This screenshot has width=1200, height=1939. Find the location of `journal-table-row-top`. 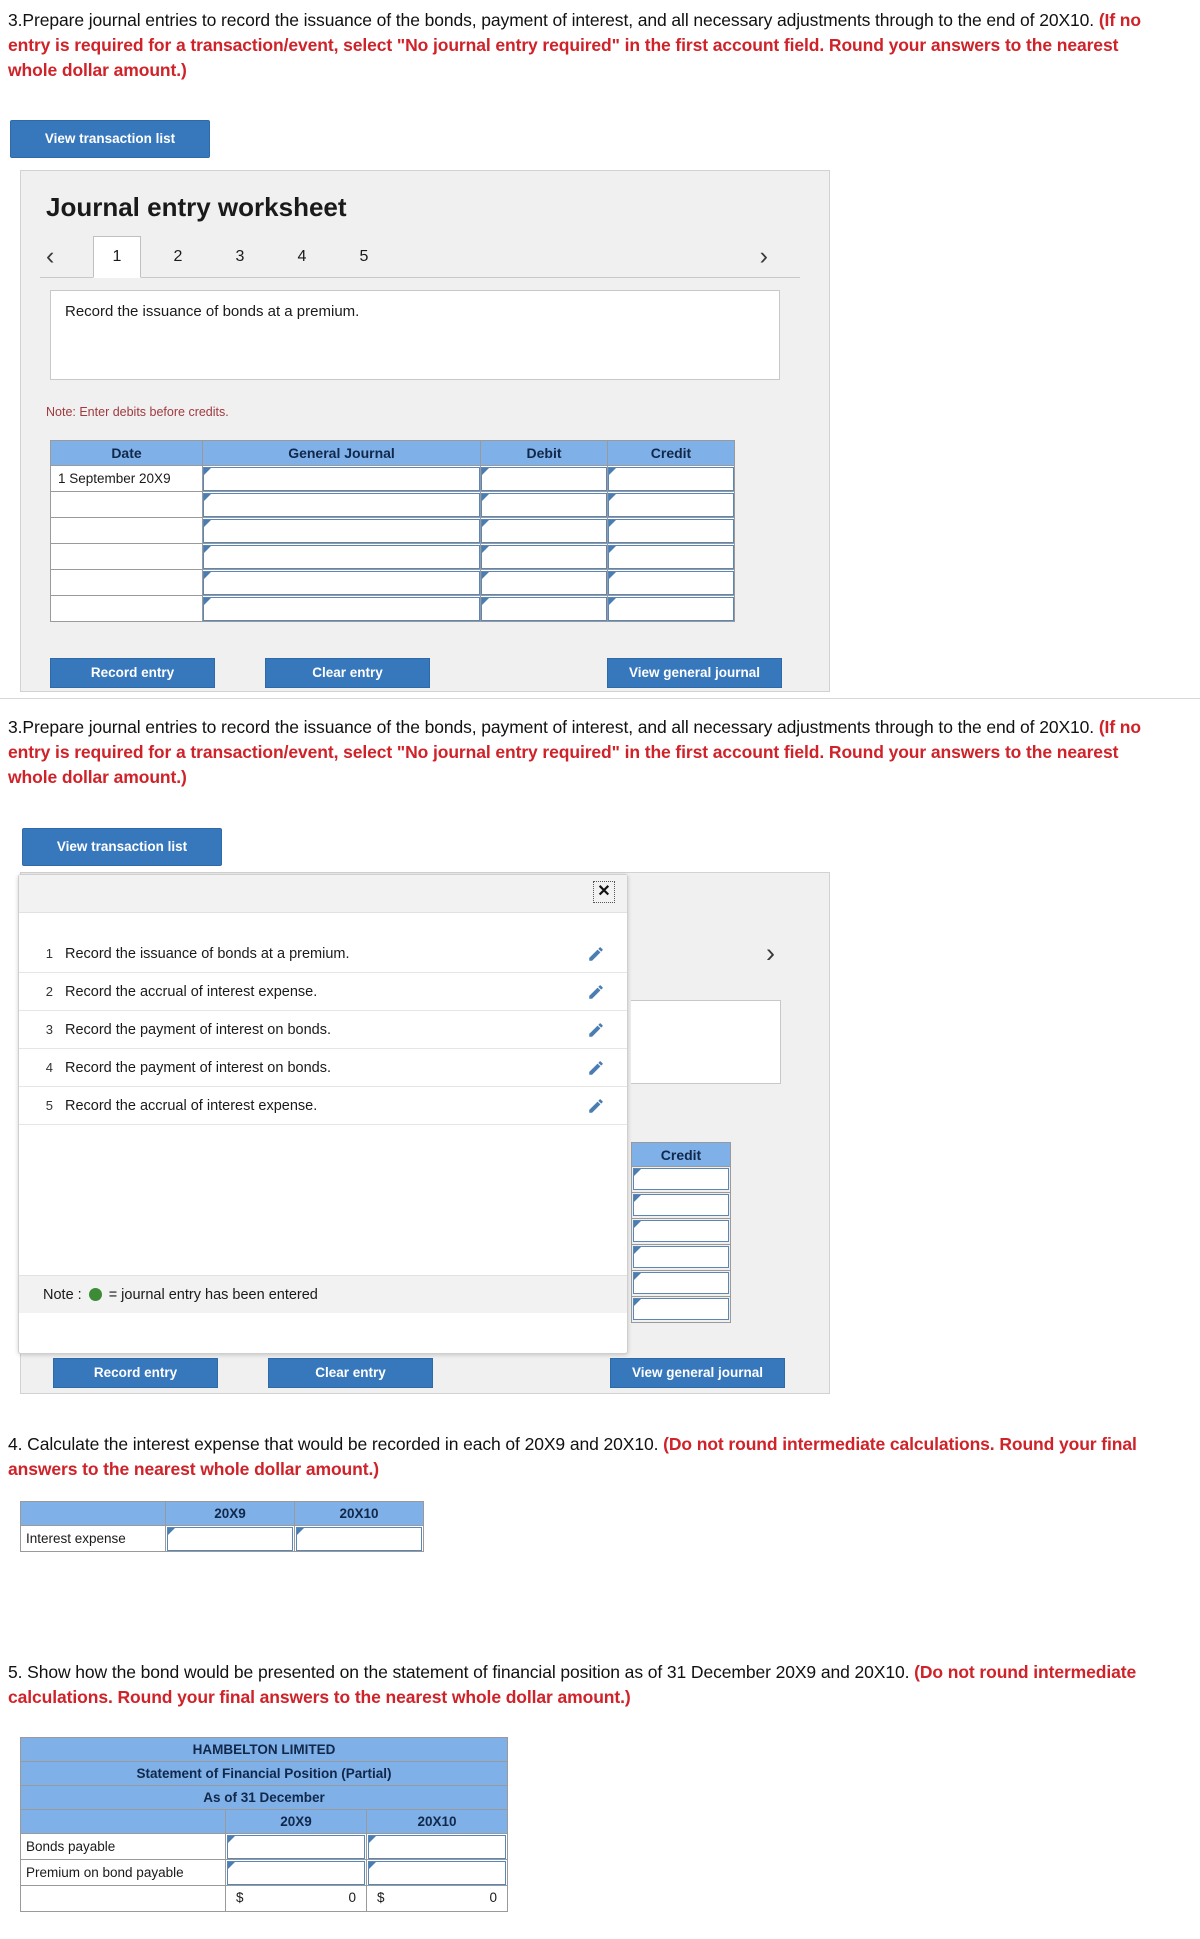

journal-table-row-top is located at coordinates (392, 556).